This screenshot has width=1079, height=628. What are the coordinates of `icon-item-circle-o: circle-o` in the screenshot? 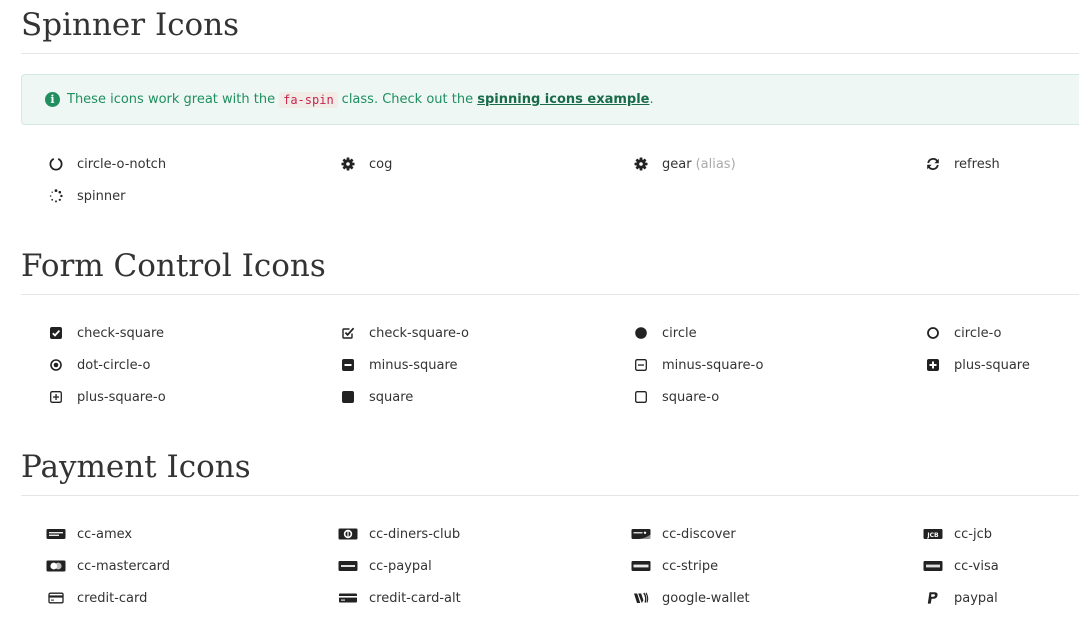 It's located at (961, 333).